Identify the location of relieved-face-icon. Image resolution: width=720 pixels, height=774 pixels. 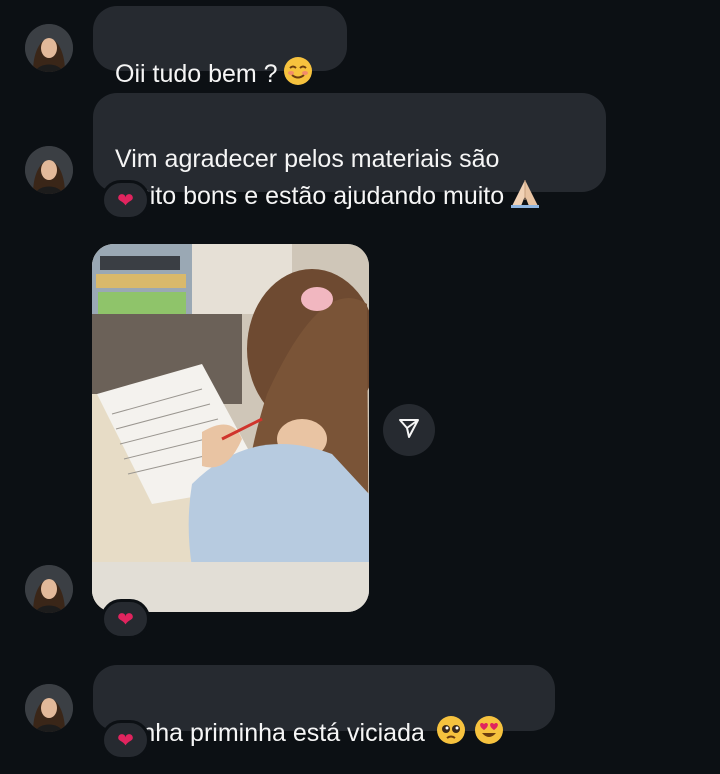
(298, 75).